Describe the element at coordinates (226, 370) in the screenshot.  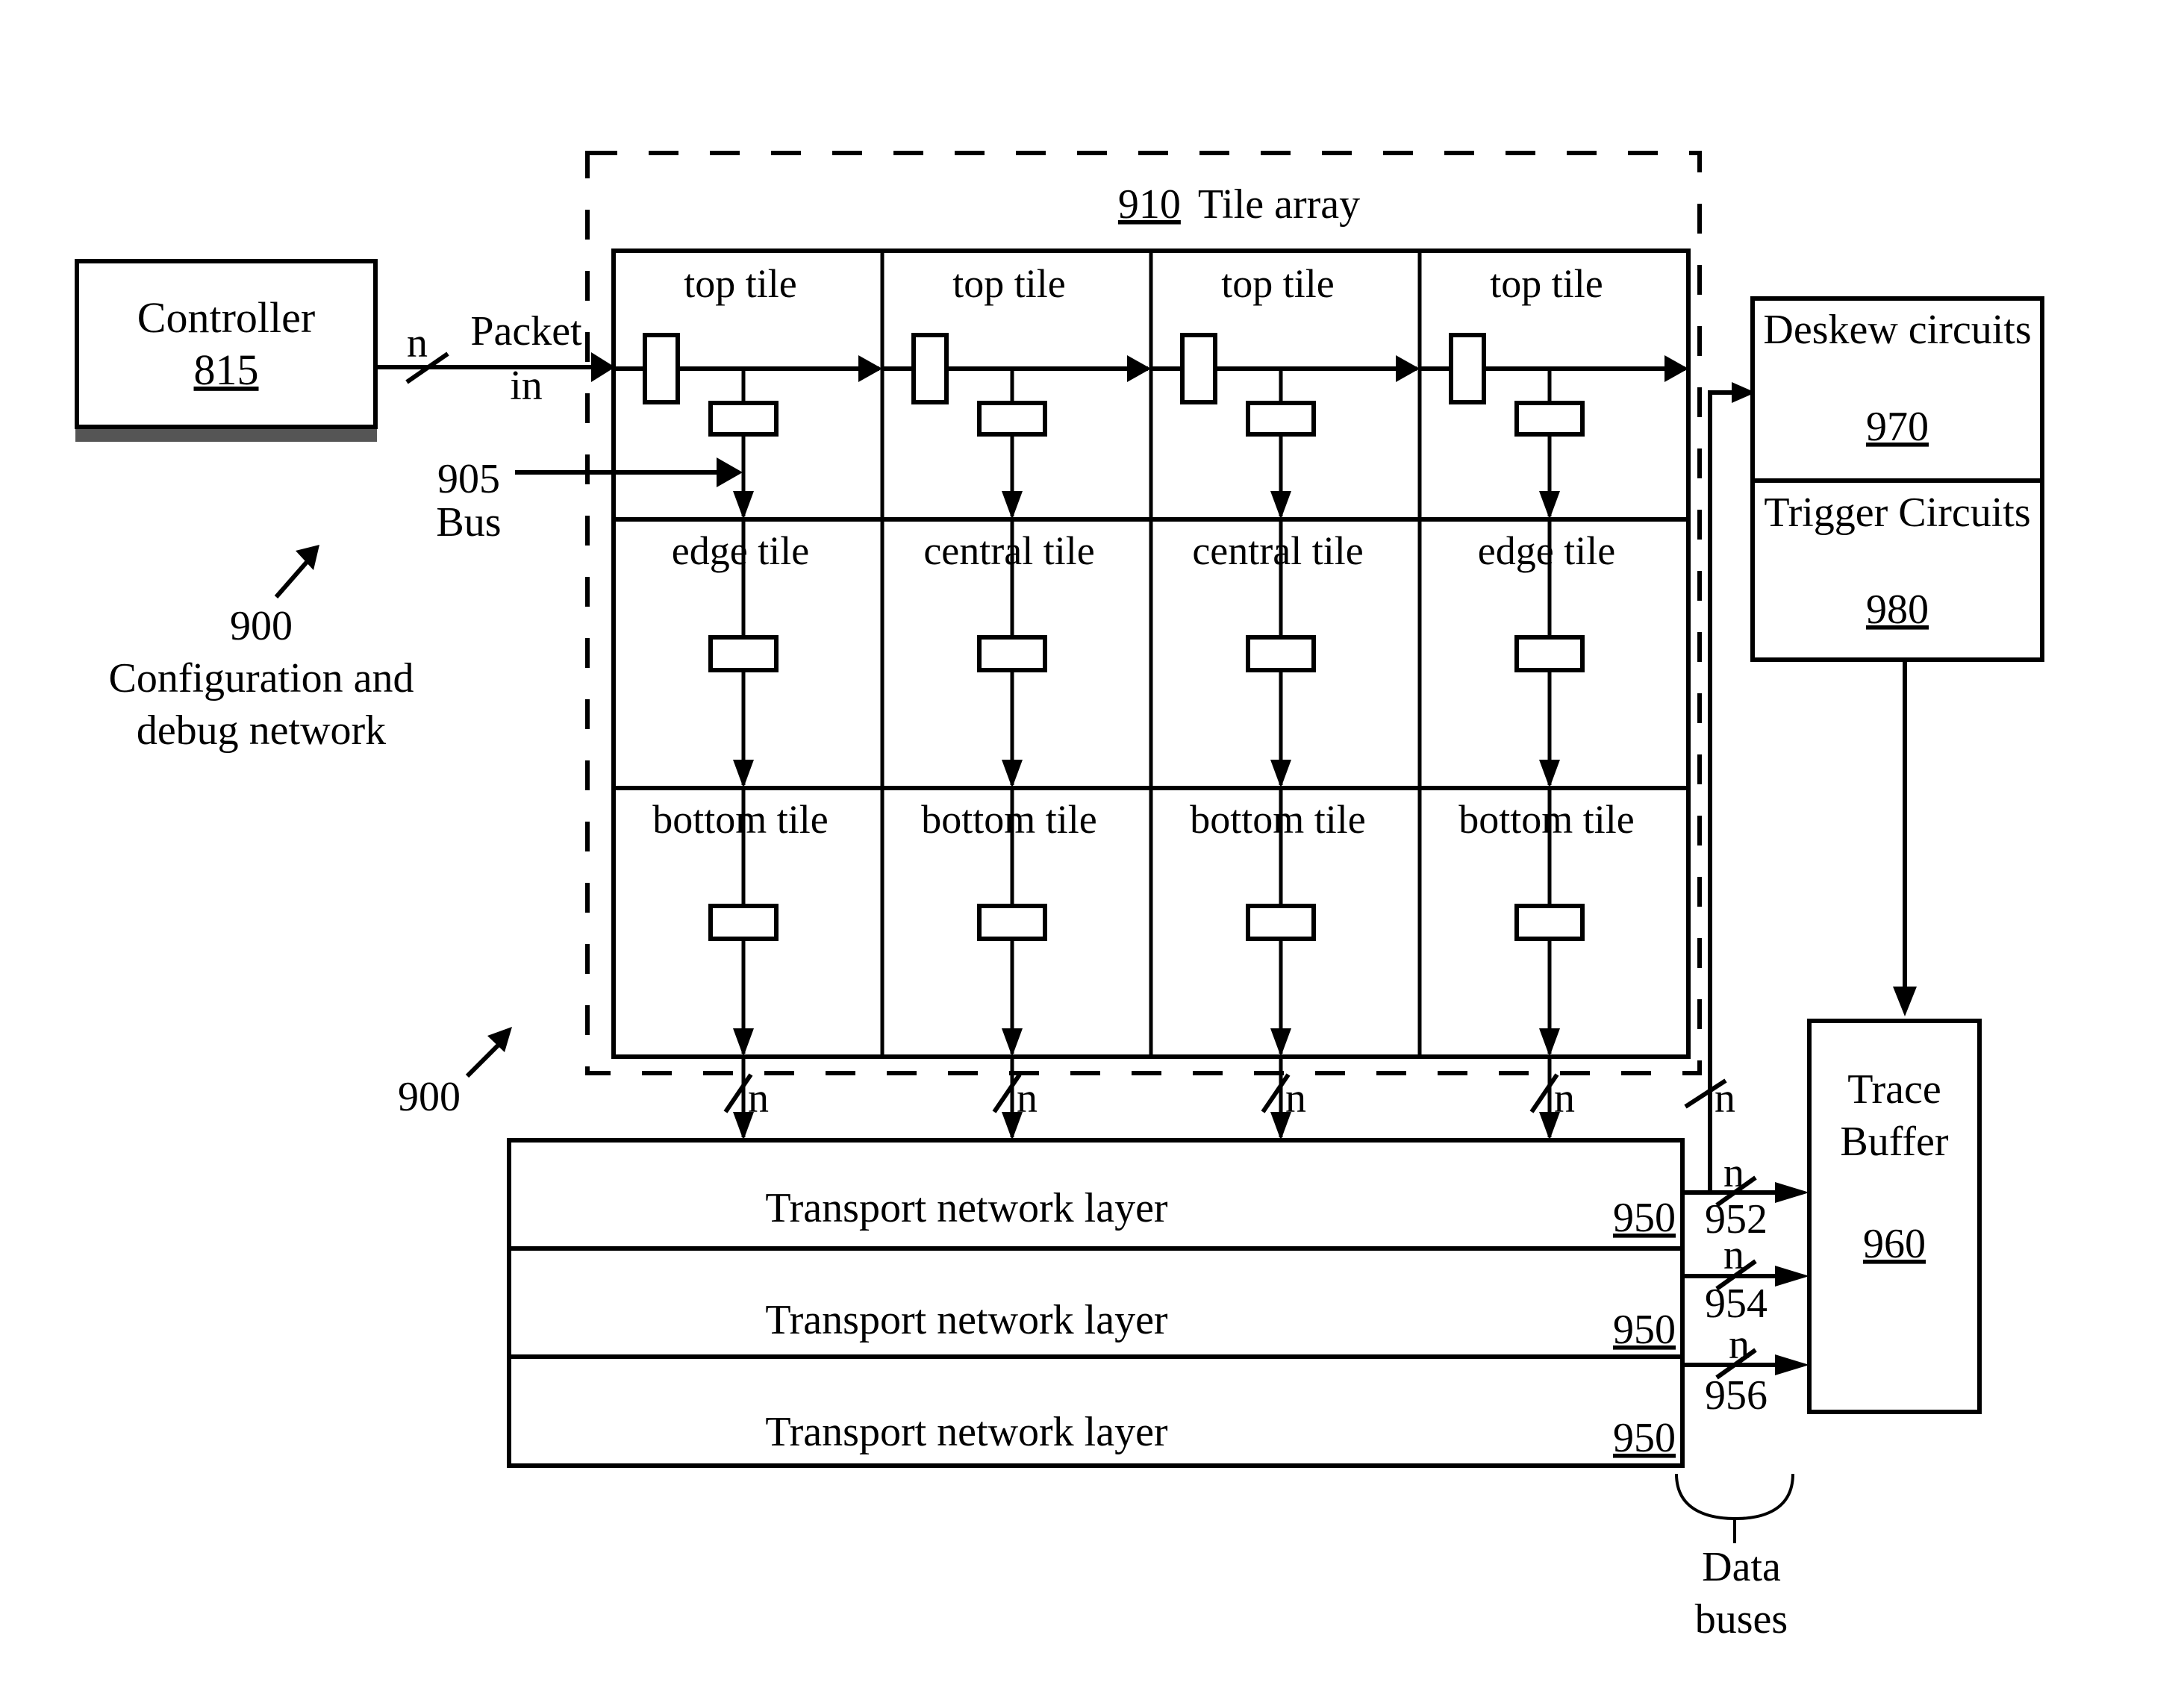
I see `controller-ref: 815` at that location.